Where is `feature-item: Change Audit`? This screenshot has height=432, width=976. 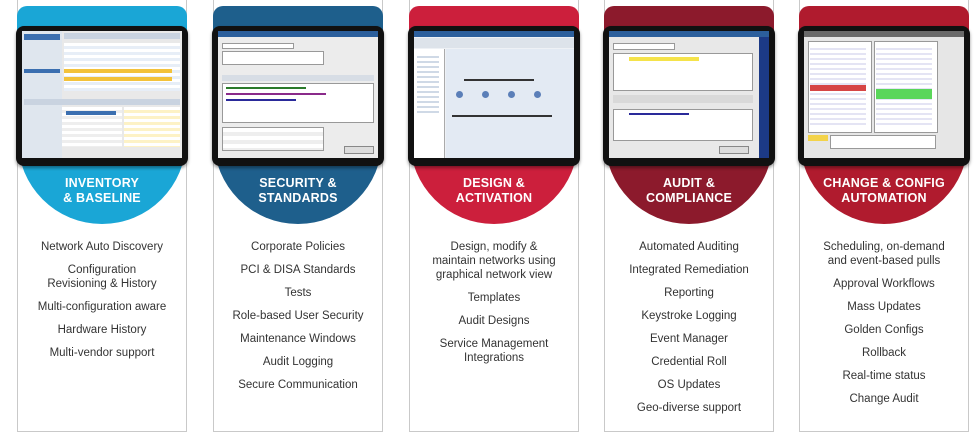 feature-item: Change Audit is located at coordinates (884, 399).